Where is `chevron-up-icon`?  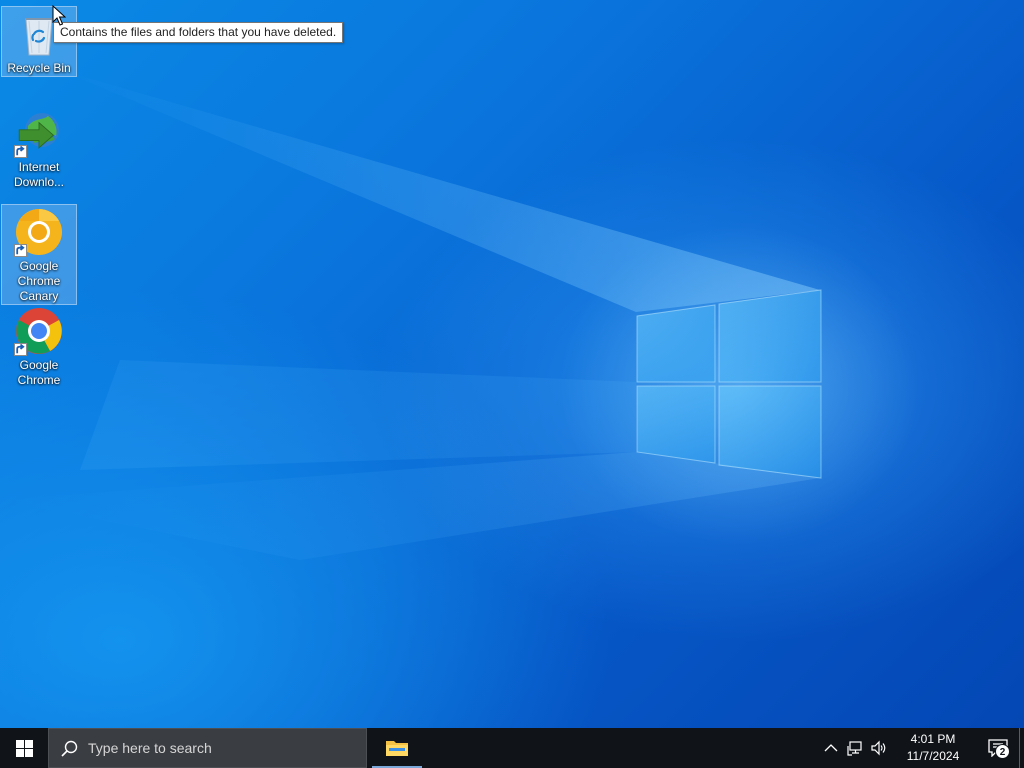
chevron-up-icon is located at coordinates (831, 748).